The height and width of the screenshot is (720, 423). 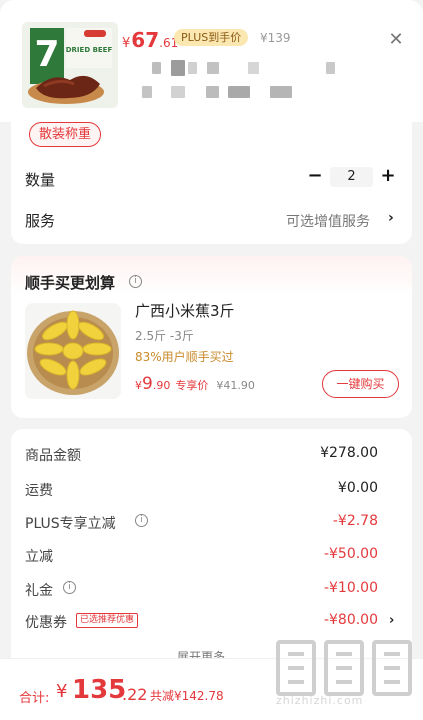 I want to click on one-click-buy-button: 一键购买, so click(x=360, y=384).